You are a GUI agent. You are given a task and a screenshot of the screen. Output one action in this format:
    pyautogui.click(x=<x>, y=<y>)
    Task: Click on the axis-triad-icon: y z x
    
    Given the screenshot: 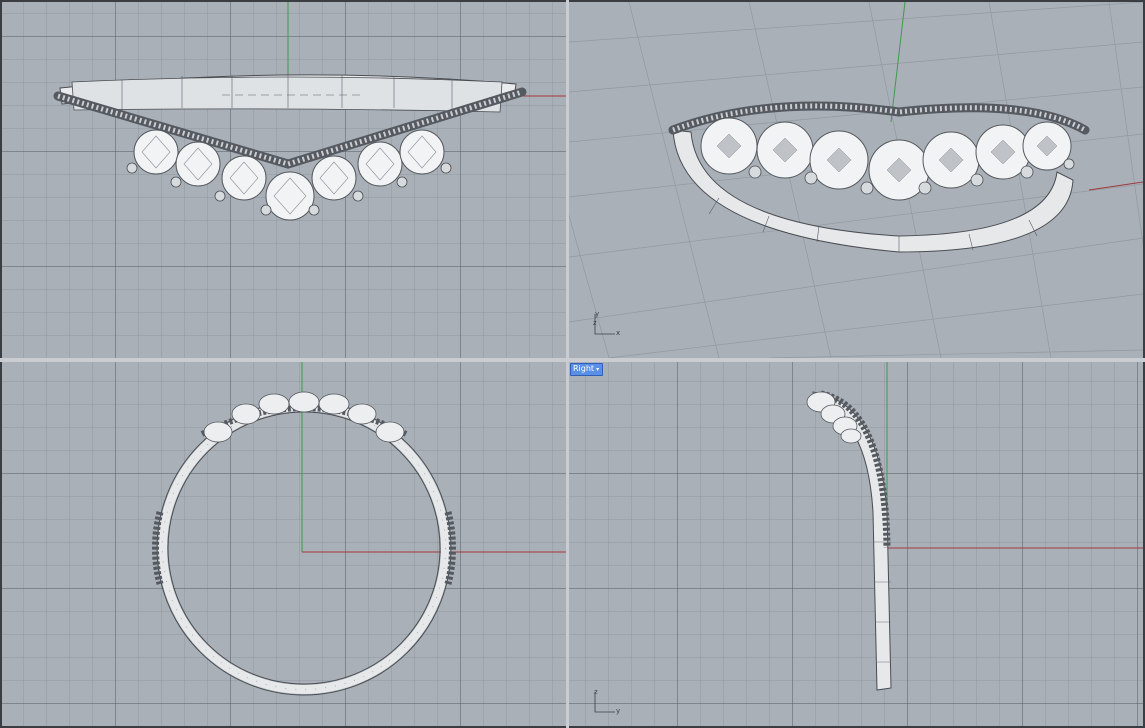 What is the action you would take?
    pyautogui.click(x=606, y=324)
    